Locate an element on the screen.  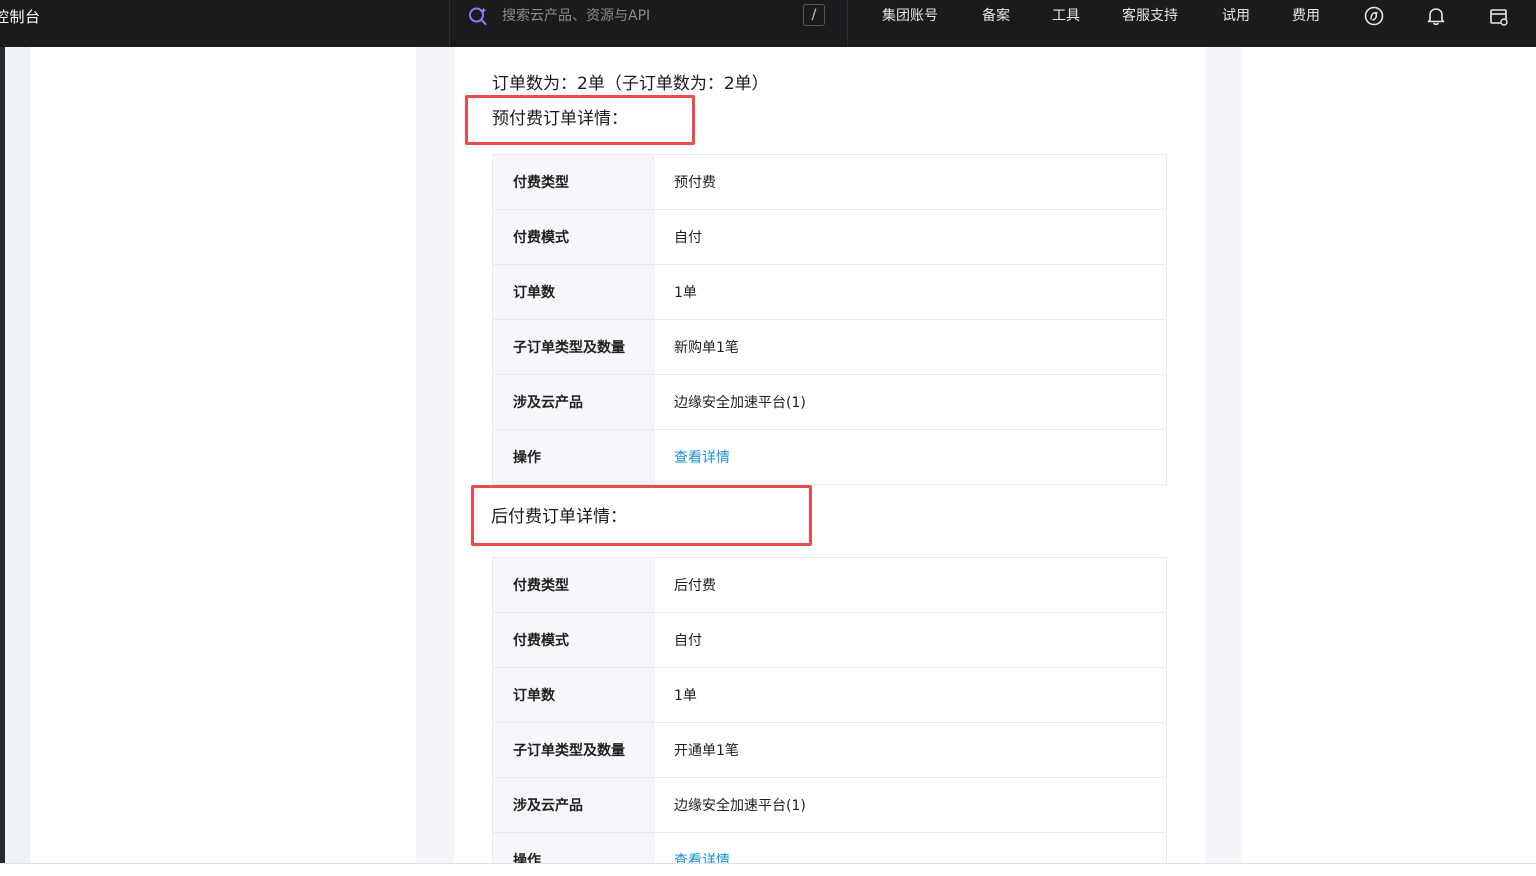
bell-icon is located at coordinates (1436, 16).